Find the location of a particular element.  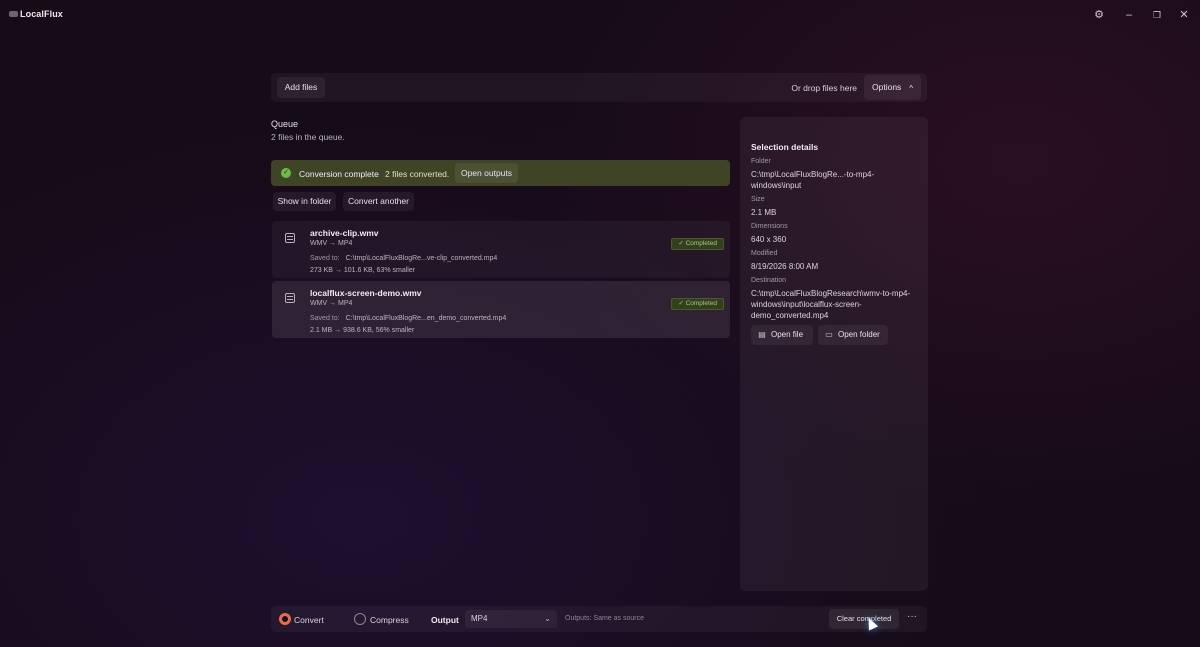

modified-label: Modified is located at coordinates (764, 253).